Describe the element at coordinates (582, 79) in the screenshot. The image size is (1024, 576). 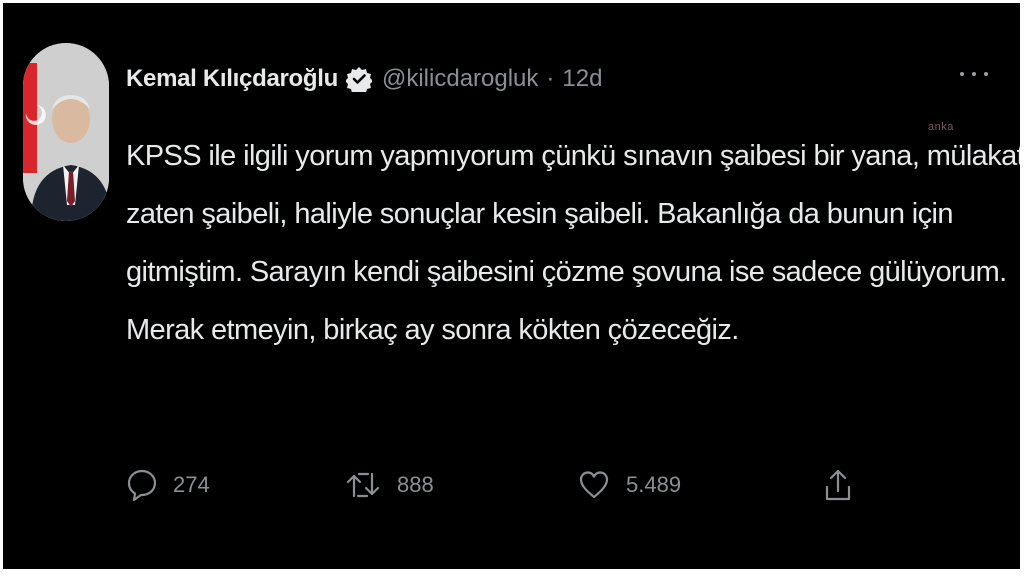
I see `tweet-timestamp: 12d` at that location.